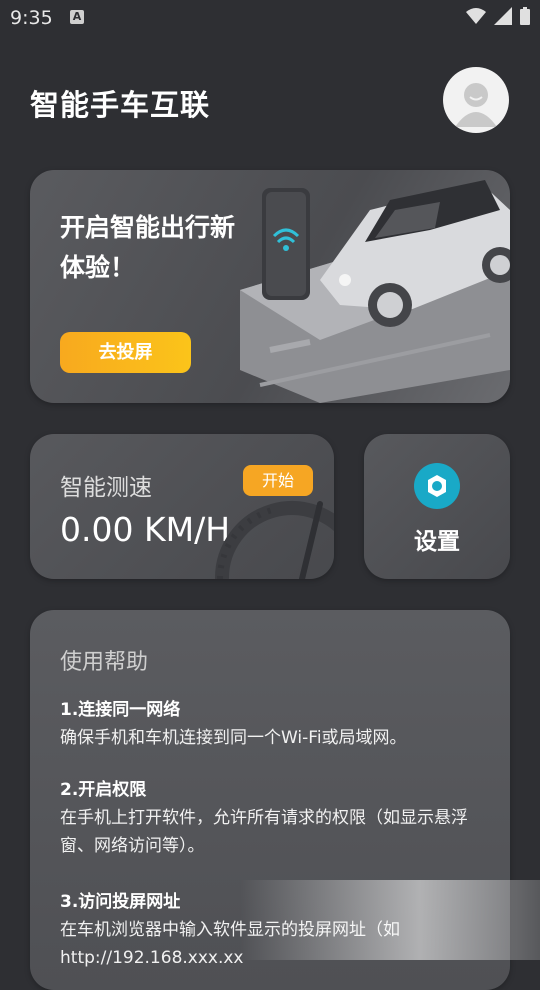  I want to click on help-item-heading: 1.连接同一网络, so click(120, 710).